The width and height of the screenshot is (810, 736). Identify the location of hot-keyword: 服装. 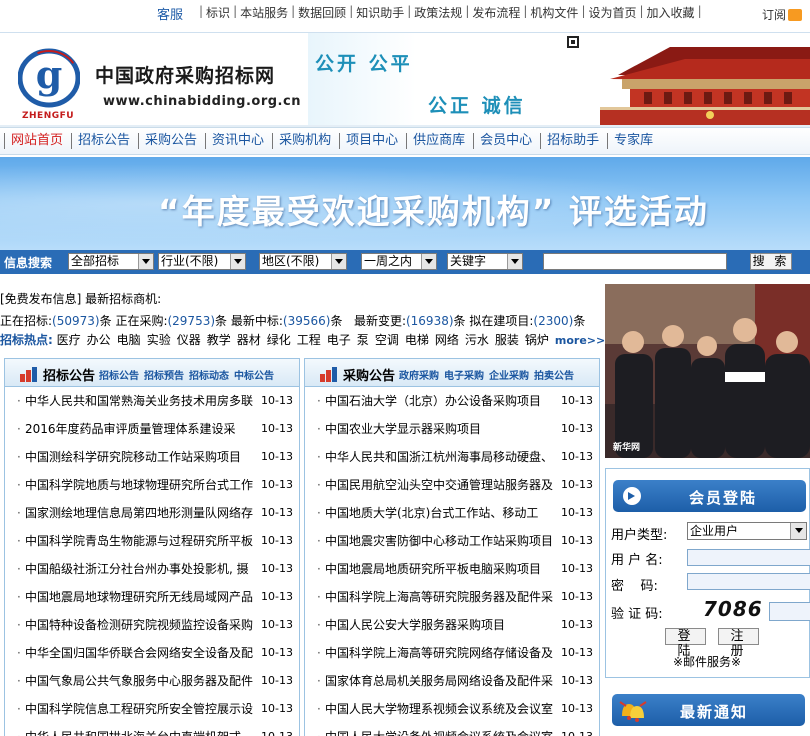
(507, 340).